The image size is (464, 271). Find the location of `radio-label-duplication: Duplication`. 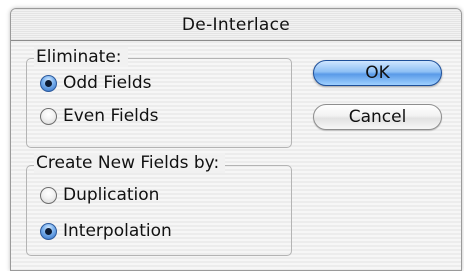

radio-label-duplication: Duplication is located at coordinates (111, 195).